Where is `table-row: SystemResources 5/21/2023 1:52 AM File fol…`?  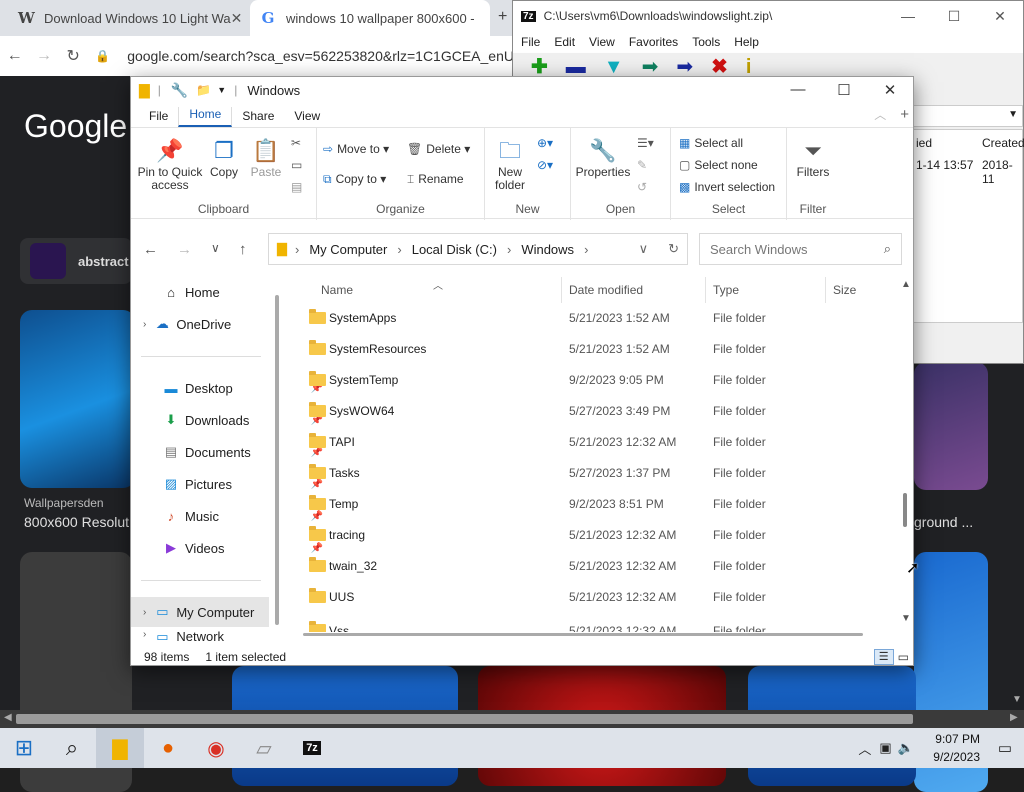 table-row: SystemResources 5/21/2023 1:52 AM File fol… is located at coordinates (589, 348).